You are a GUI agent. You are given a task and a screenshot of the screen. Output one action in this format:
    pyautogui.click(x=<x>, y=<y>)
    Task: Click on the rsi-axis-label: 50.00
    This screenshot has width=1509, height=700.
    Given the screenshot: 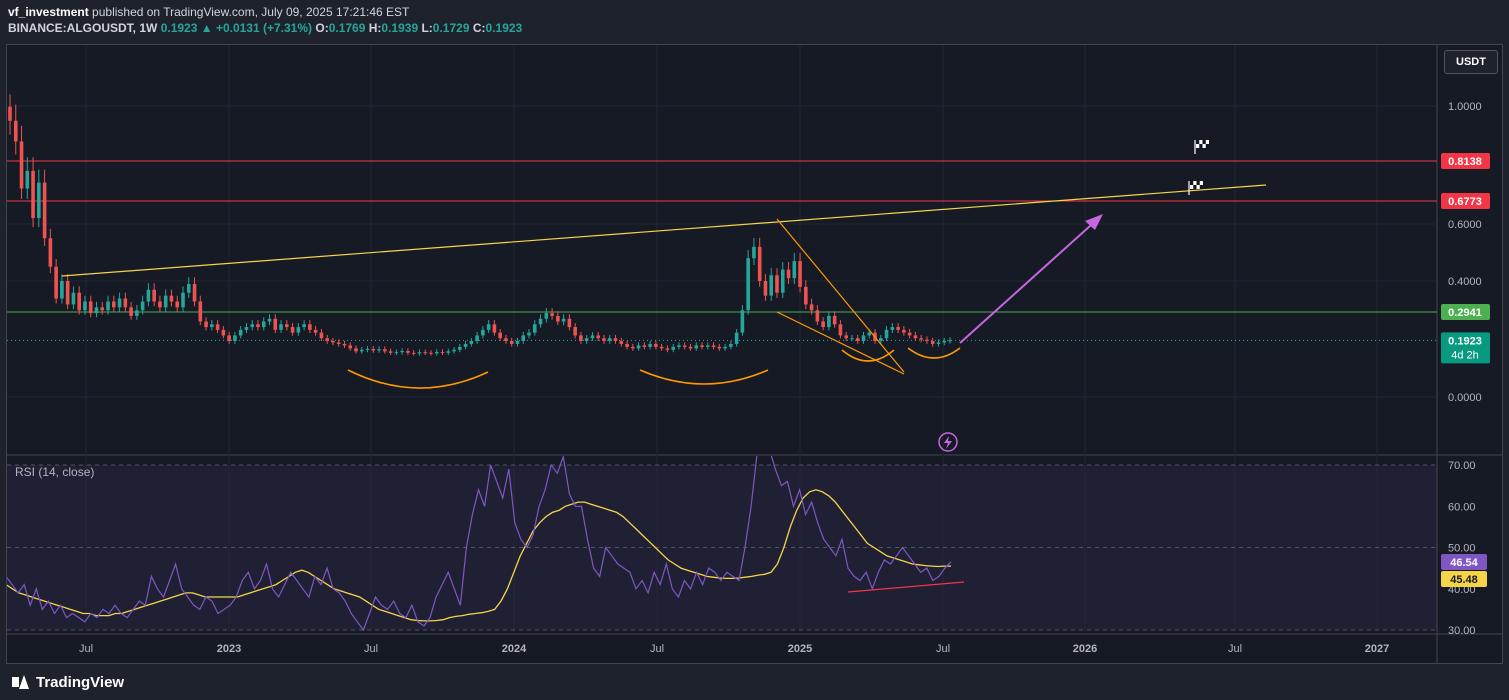 What is the action you would take?
    pyautogui.click(x=1462, y=549)
    